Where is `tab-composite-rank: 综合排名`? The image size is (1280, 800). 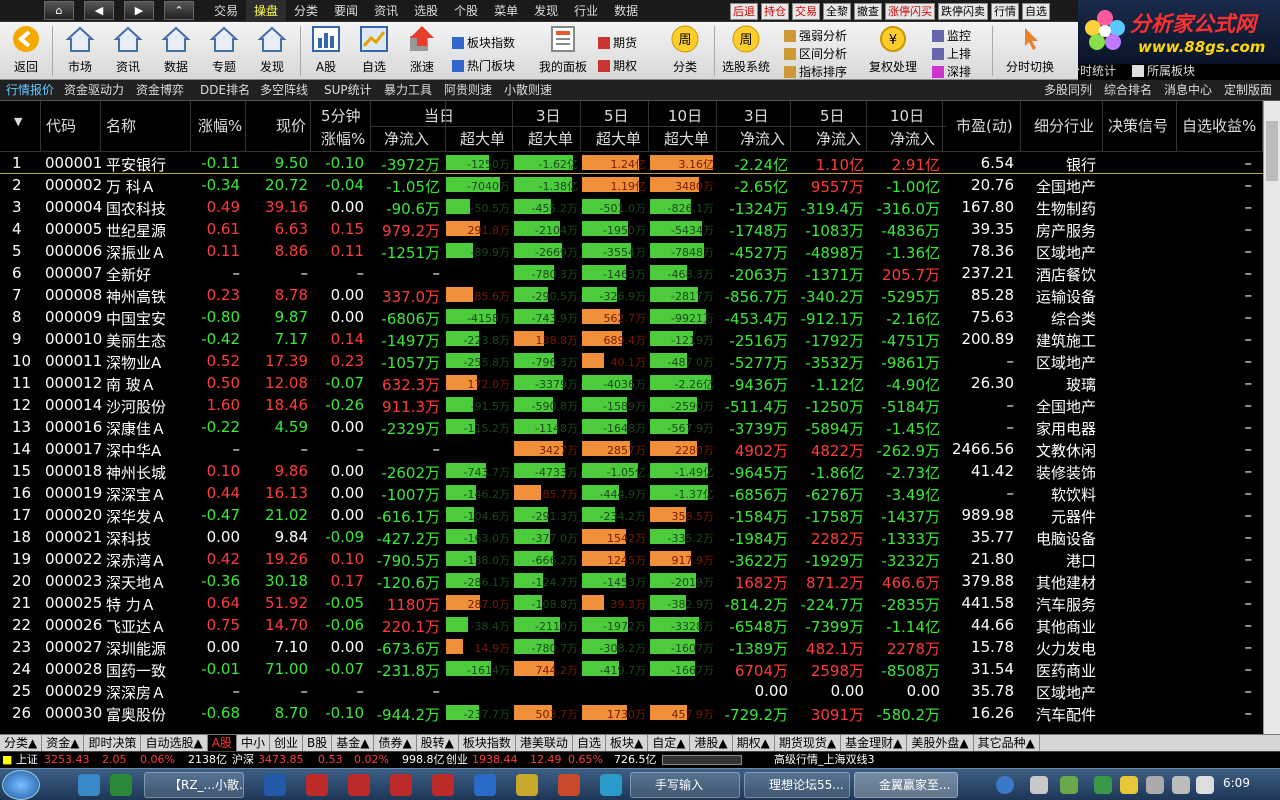
tab-composite-rank: 综合排名 is located at coordinates (1128, 90).